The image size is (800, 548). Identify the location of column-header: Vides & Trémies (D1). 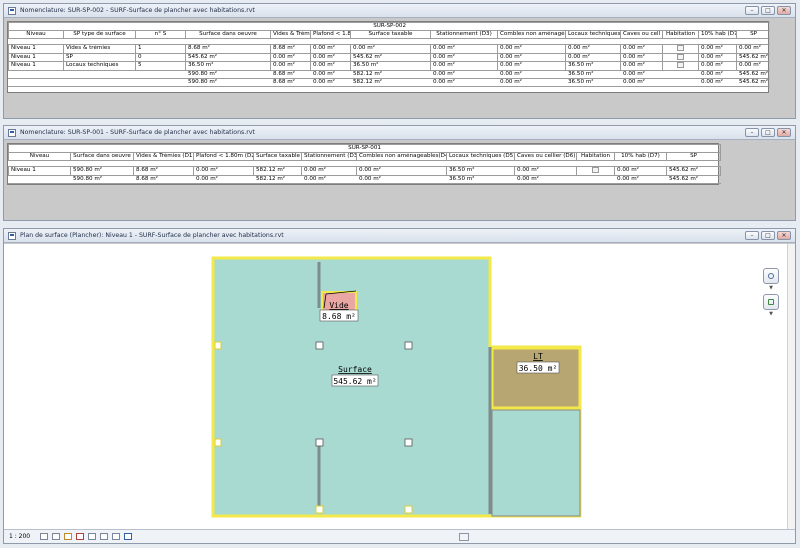
(163, 156).